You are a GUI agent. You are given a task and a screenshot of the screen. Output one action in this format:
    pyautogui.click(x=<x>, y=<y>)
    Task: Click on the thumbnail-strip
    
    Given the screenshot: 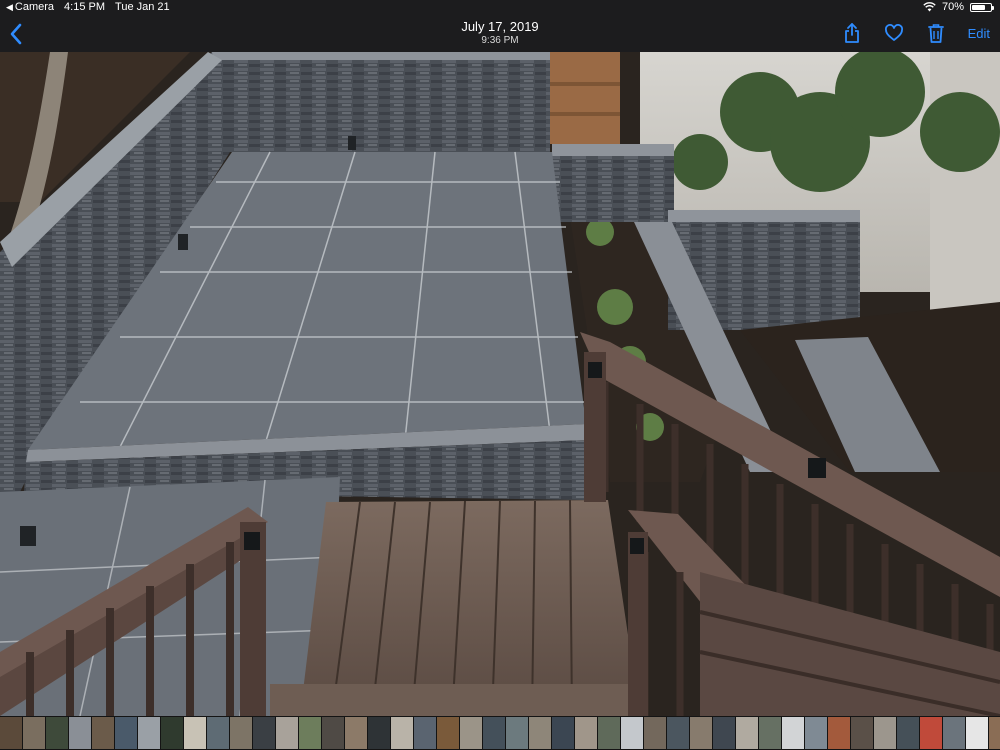 What is the action you would take?
    pyautogui.click(x=500, y=733)
    